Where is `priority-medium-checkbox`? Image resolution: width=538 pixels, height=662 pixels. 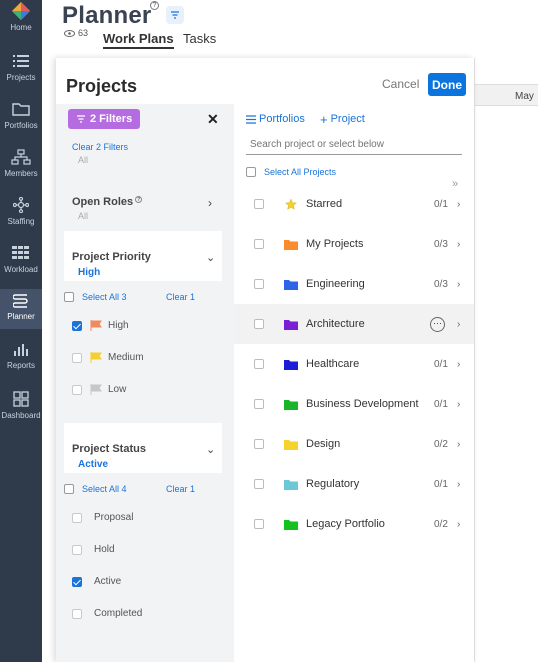
priority-medium-checkbox is located at coordinates (77, 357).